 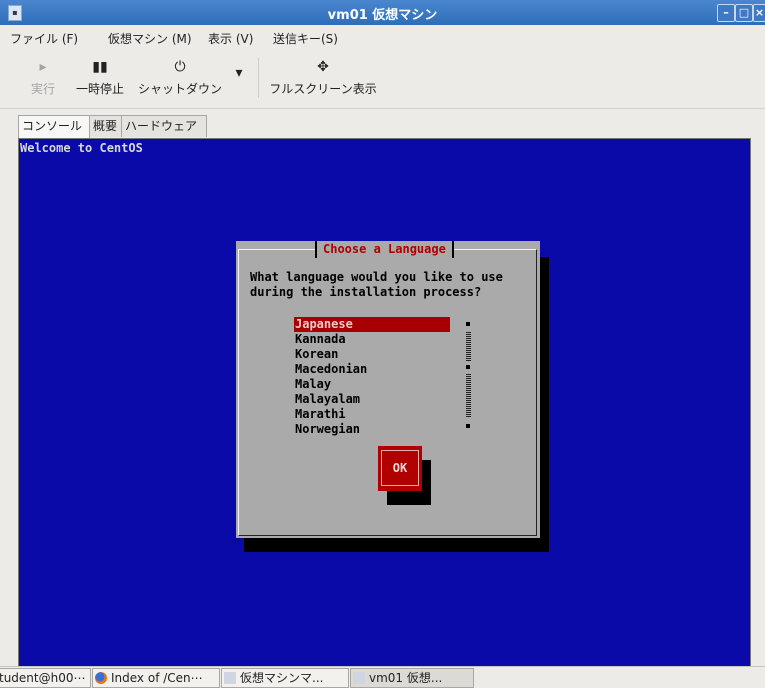 What do you see at coordinates (42, 89) in the screenshot?
I see `run-label: 実行` at bounding box center [42, 89].